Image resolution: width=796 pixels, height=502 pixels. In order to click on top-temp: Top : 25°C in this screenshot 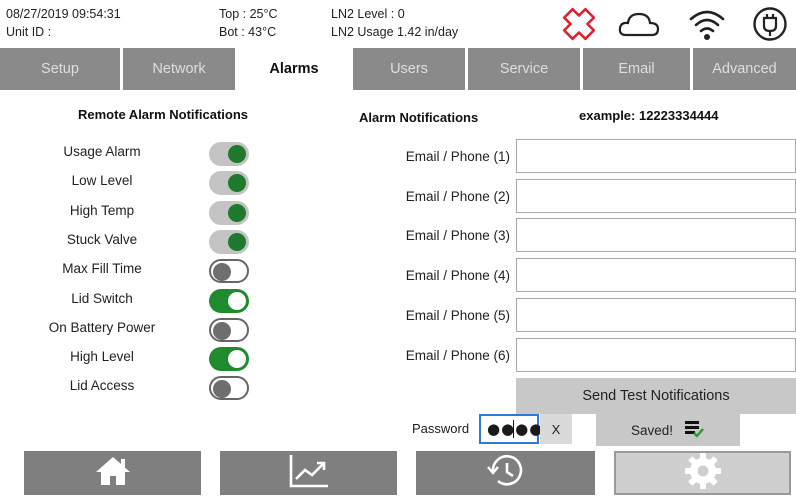, I will do `click(248, 14)`.